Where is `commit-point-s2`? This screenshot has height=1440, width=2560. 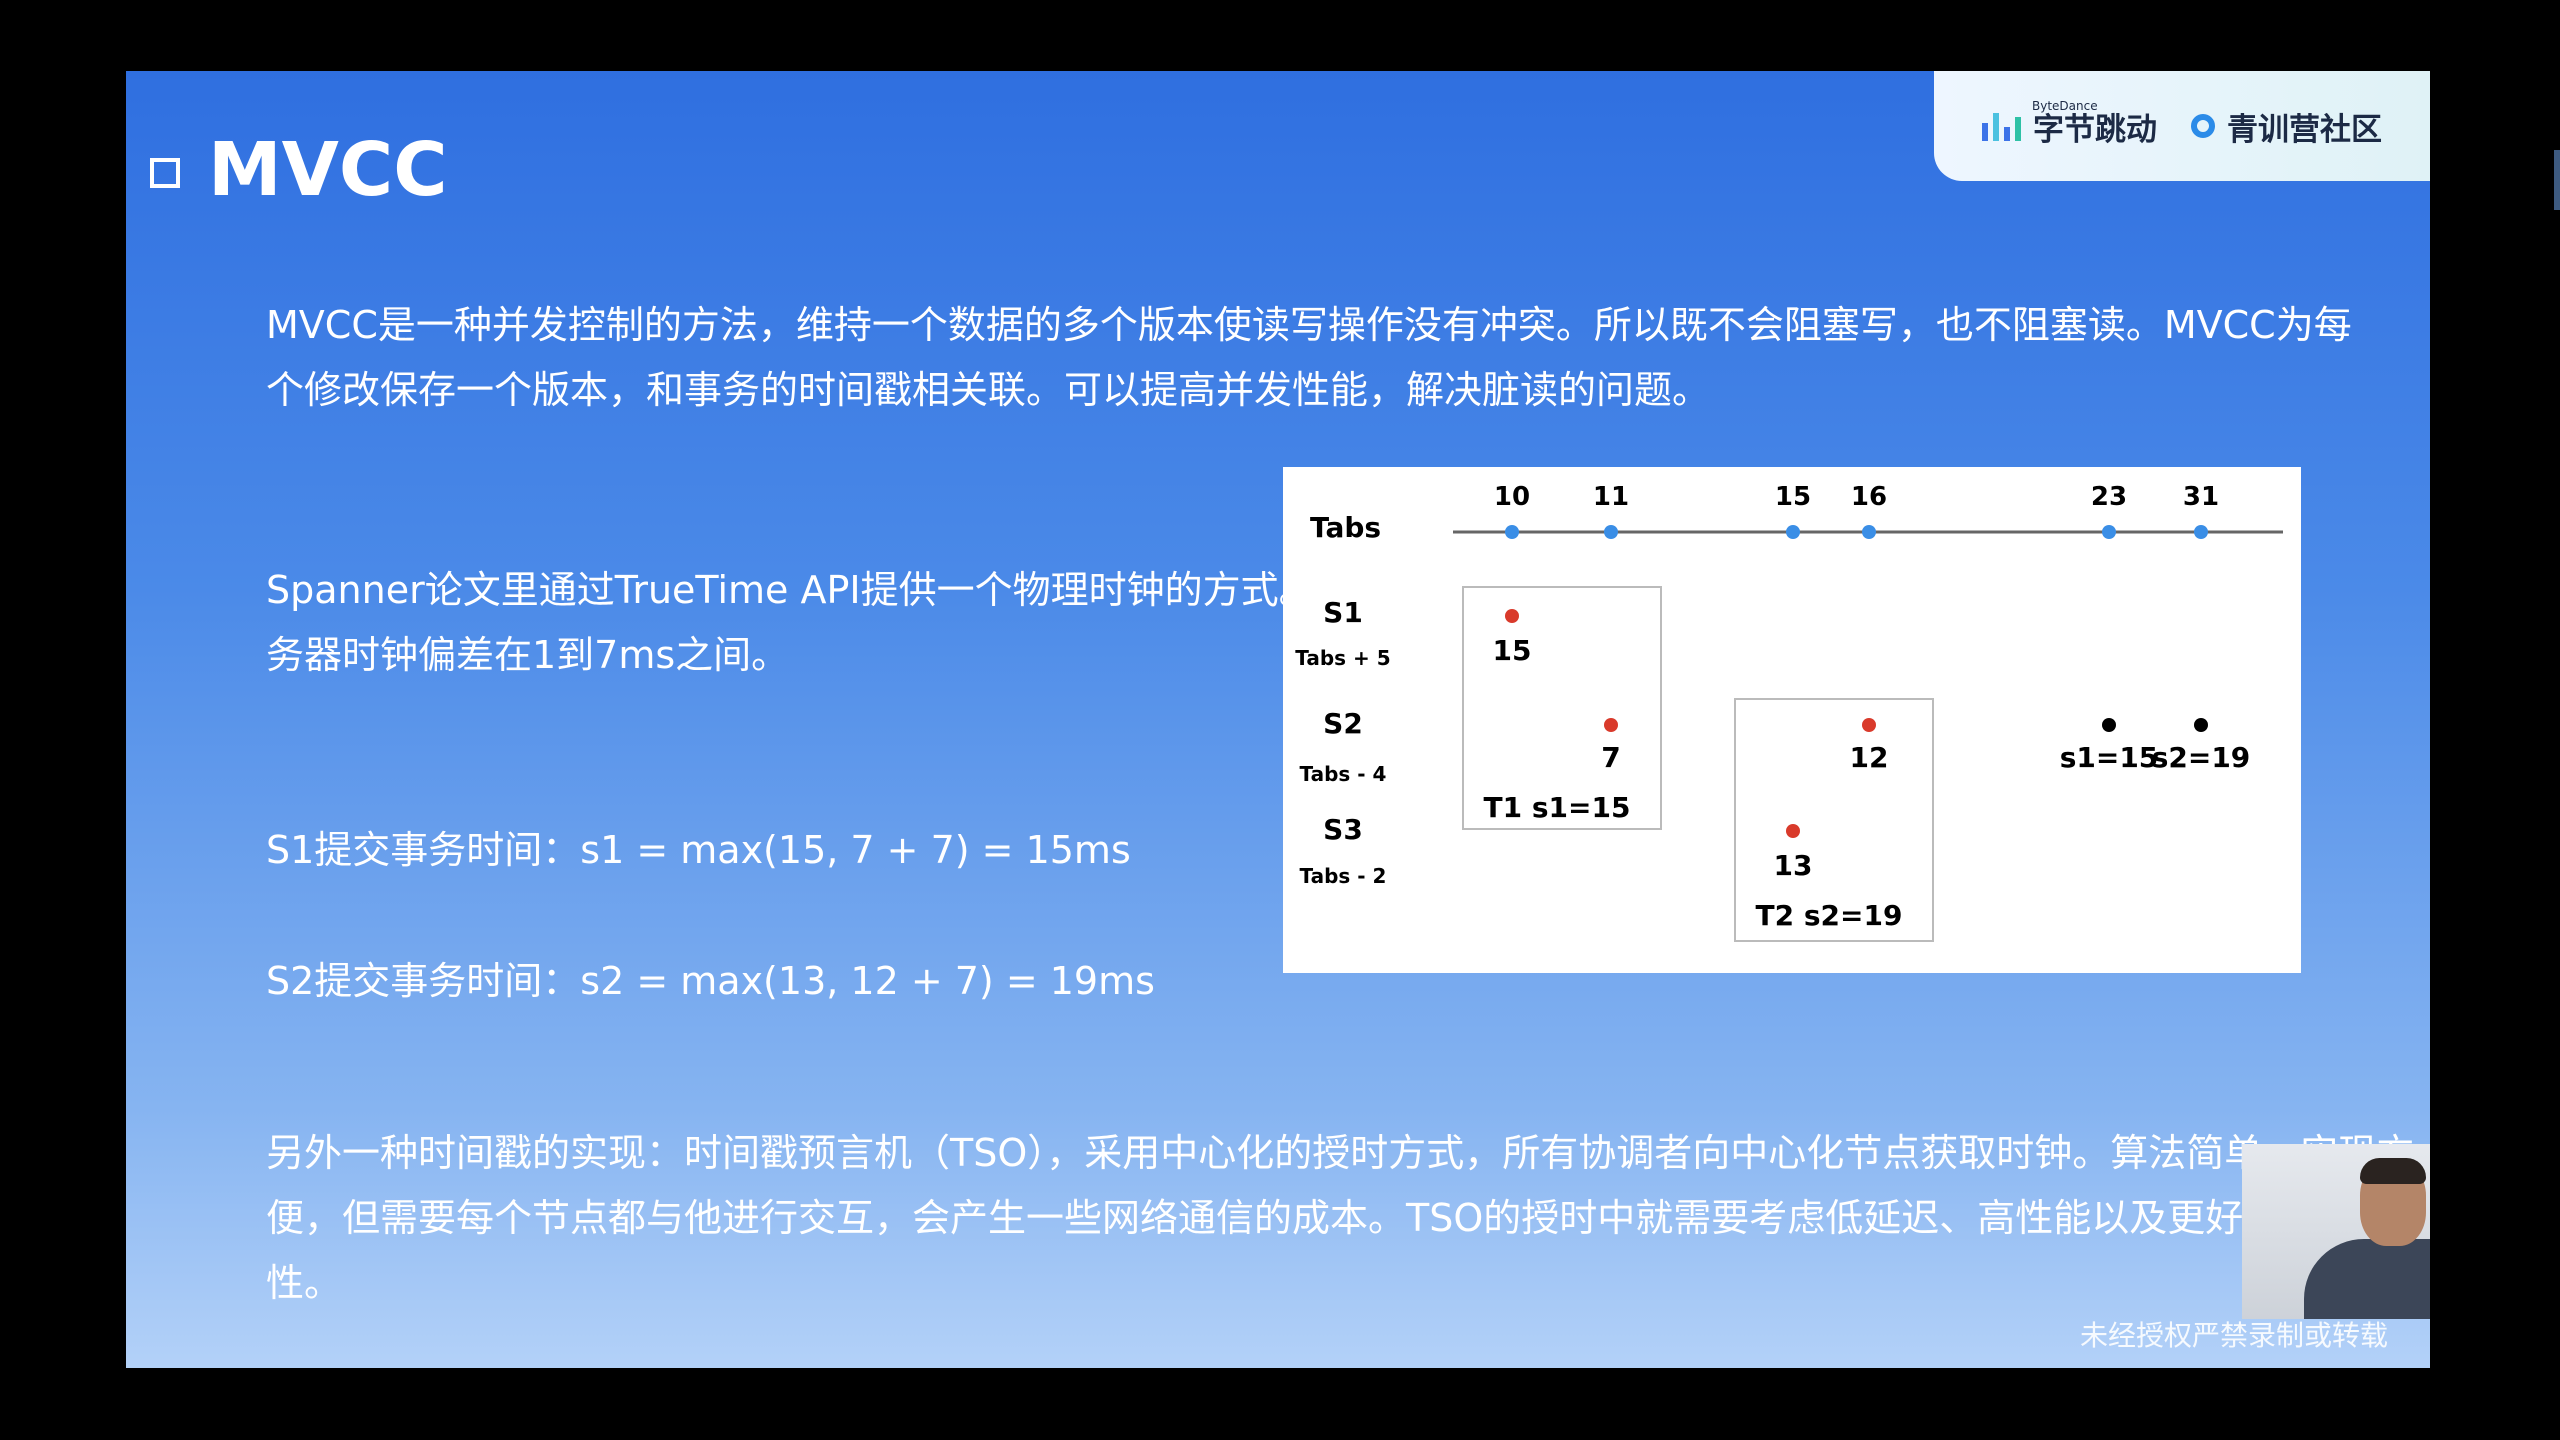
commit-point-s2 is located at coordinates (2201, 725).